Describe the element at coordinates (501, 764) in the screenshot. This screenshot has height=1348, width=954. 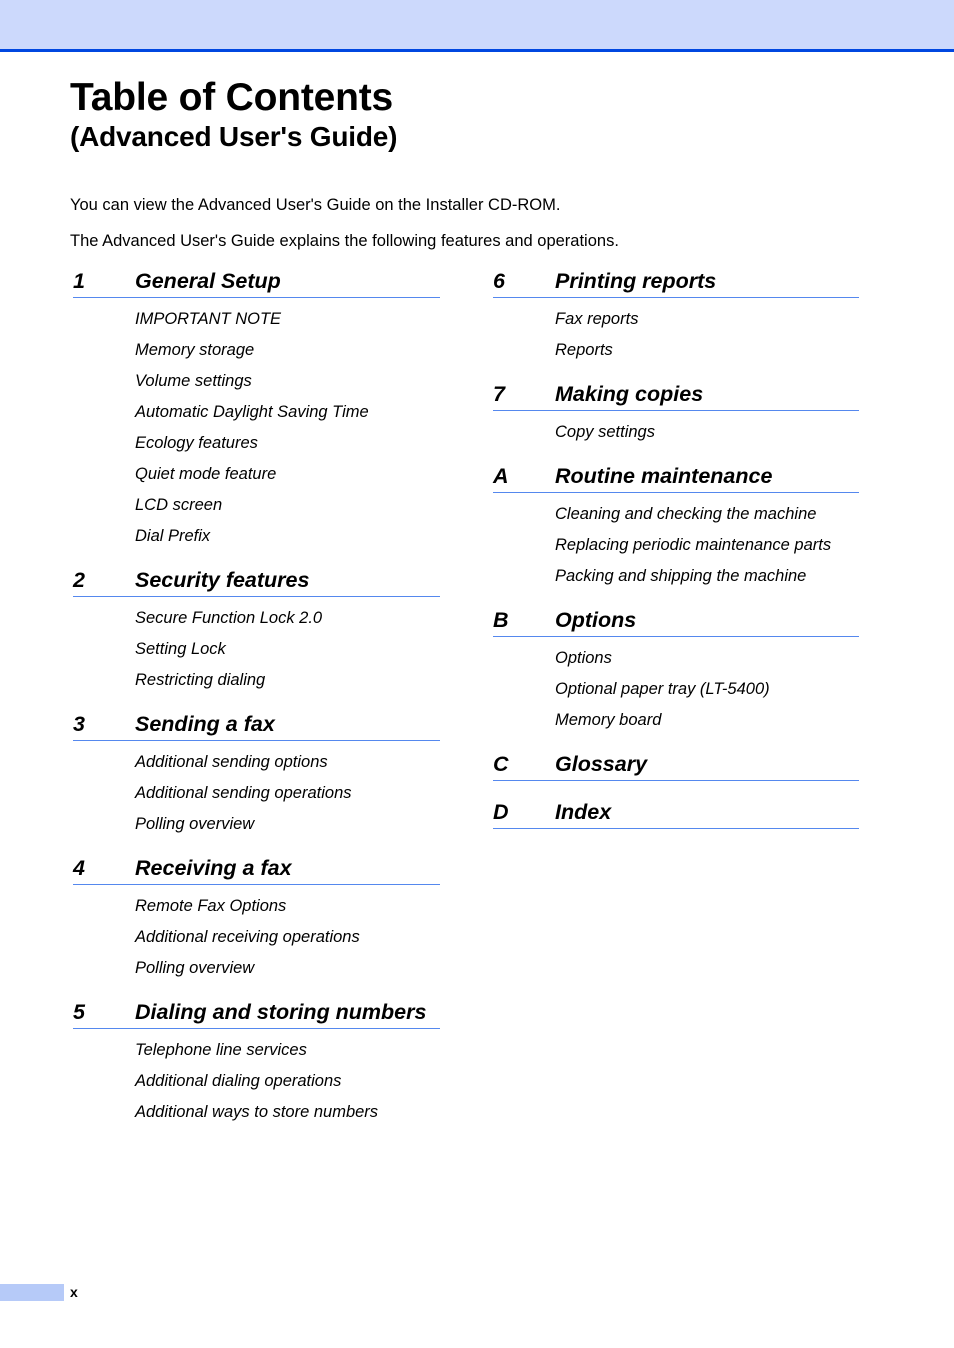
I see `toc-section-number: C` at that location.